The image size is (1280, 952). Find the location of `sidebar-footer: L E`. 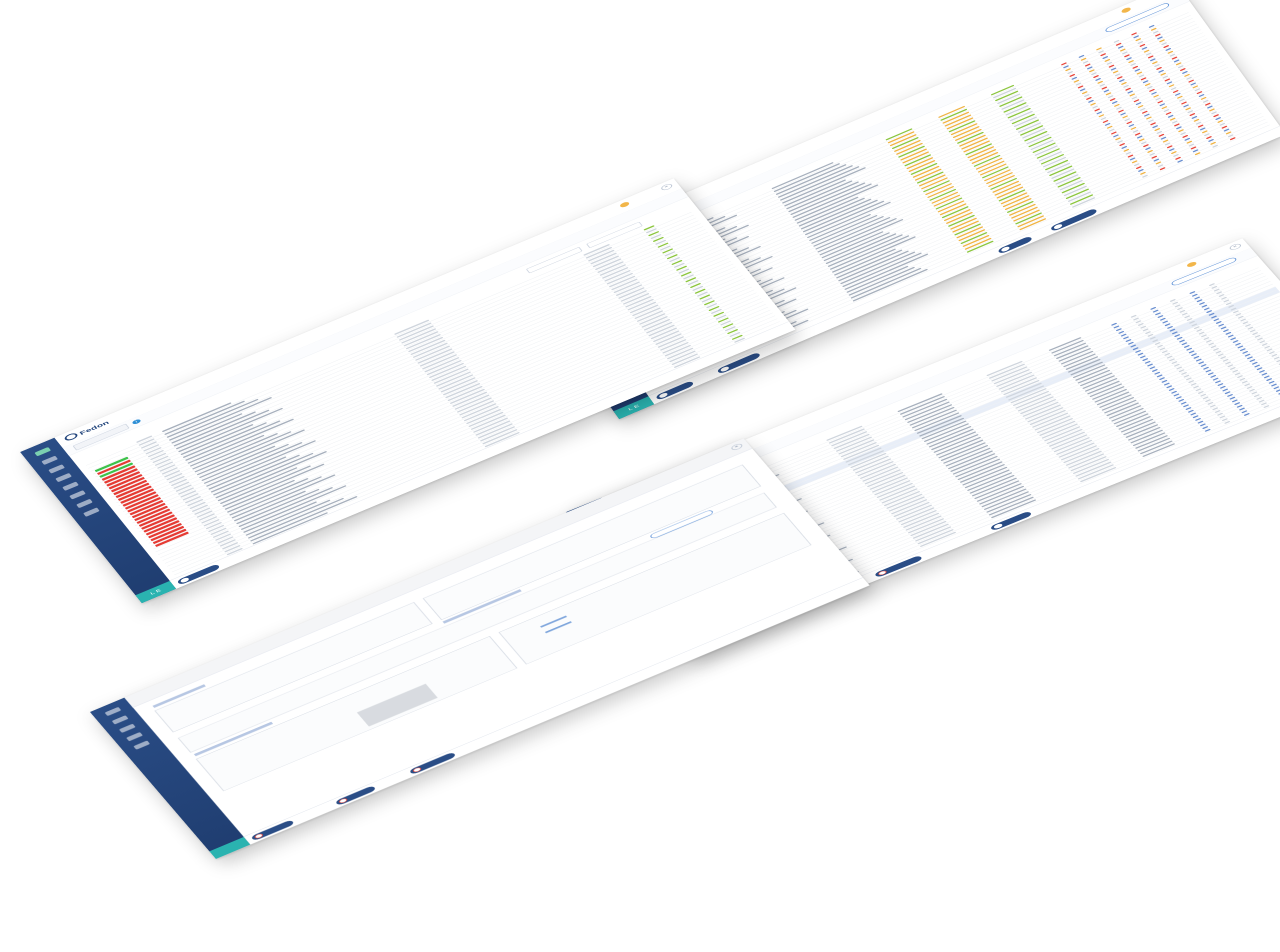

sidebar-footer: L E is located at coordinates (156, 592).